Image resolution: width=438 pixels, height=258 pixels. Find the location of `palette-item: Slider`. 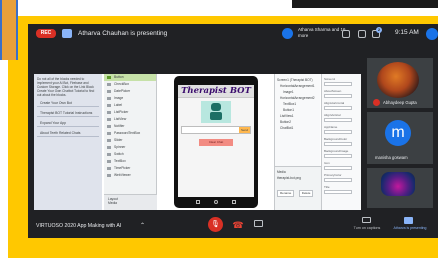

palette-item: Slider is located at coordinates (130, 140).